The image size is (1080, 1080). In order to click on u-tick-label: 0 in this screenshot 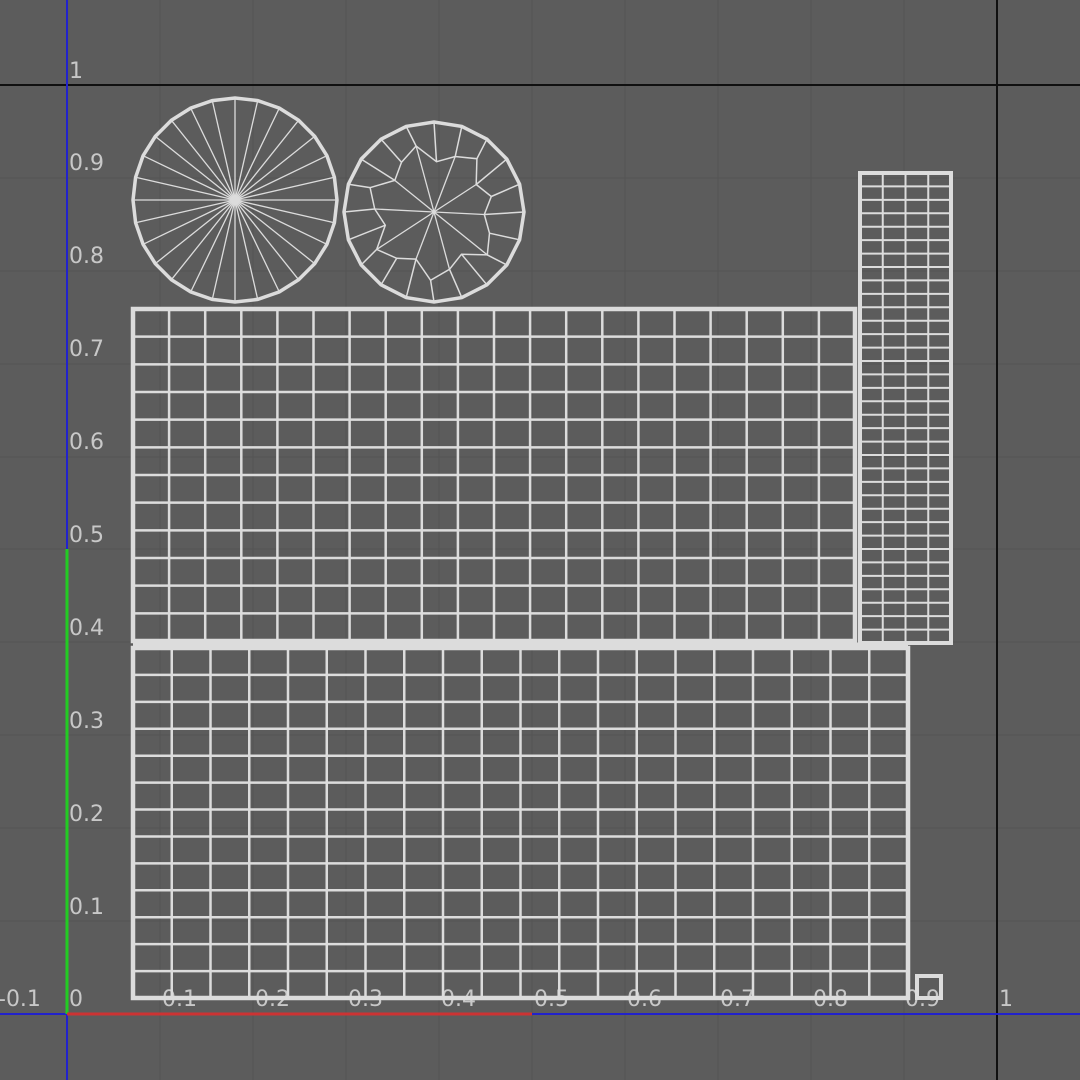, I will do `click(76, 999)`.